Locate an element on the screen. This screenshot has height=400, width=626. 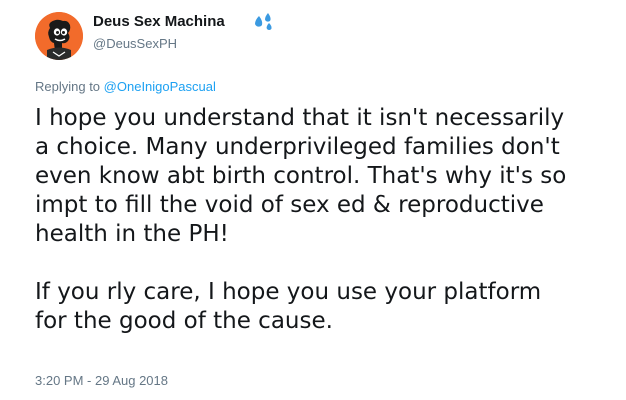
replying-to: Replying to @OneInigoPascual is located at coordinates (125, 87).